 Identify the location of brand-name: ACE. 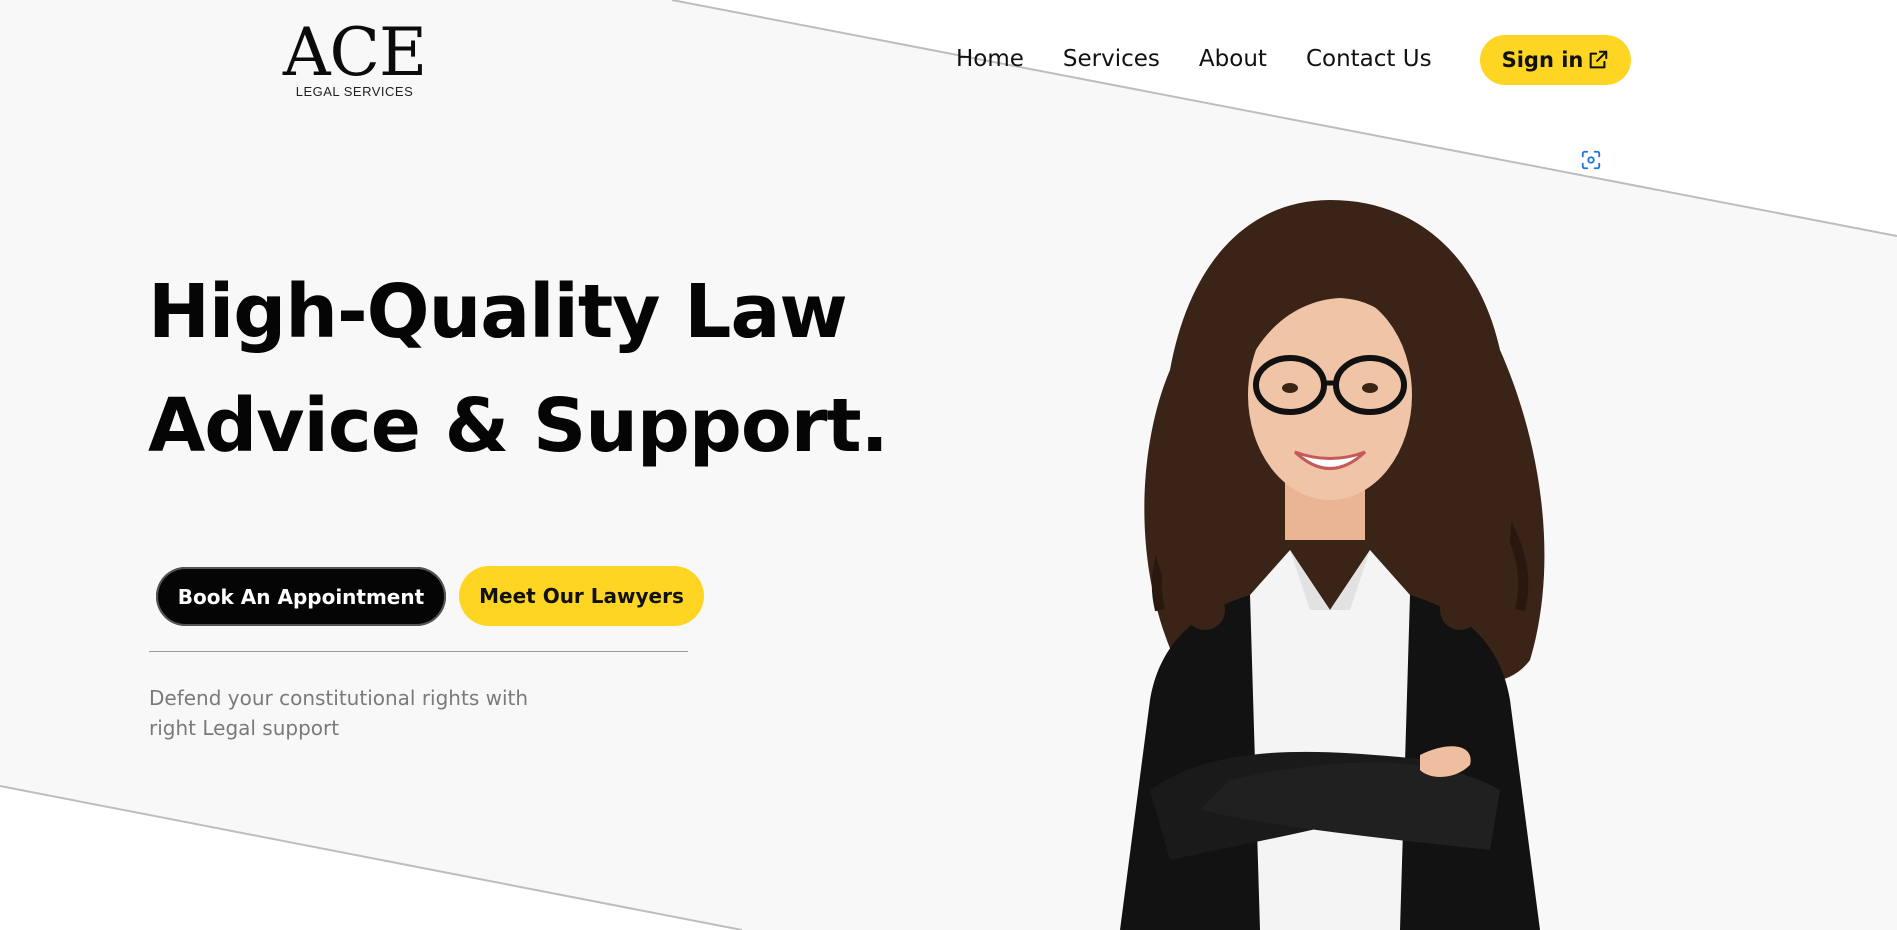
(354, 52).